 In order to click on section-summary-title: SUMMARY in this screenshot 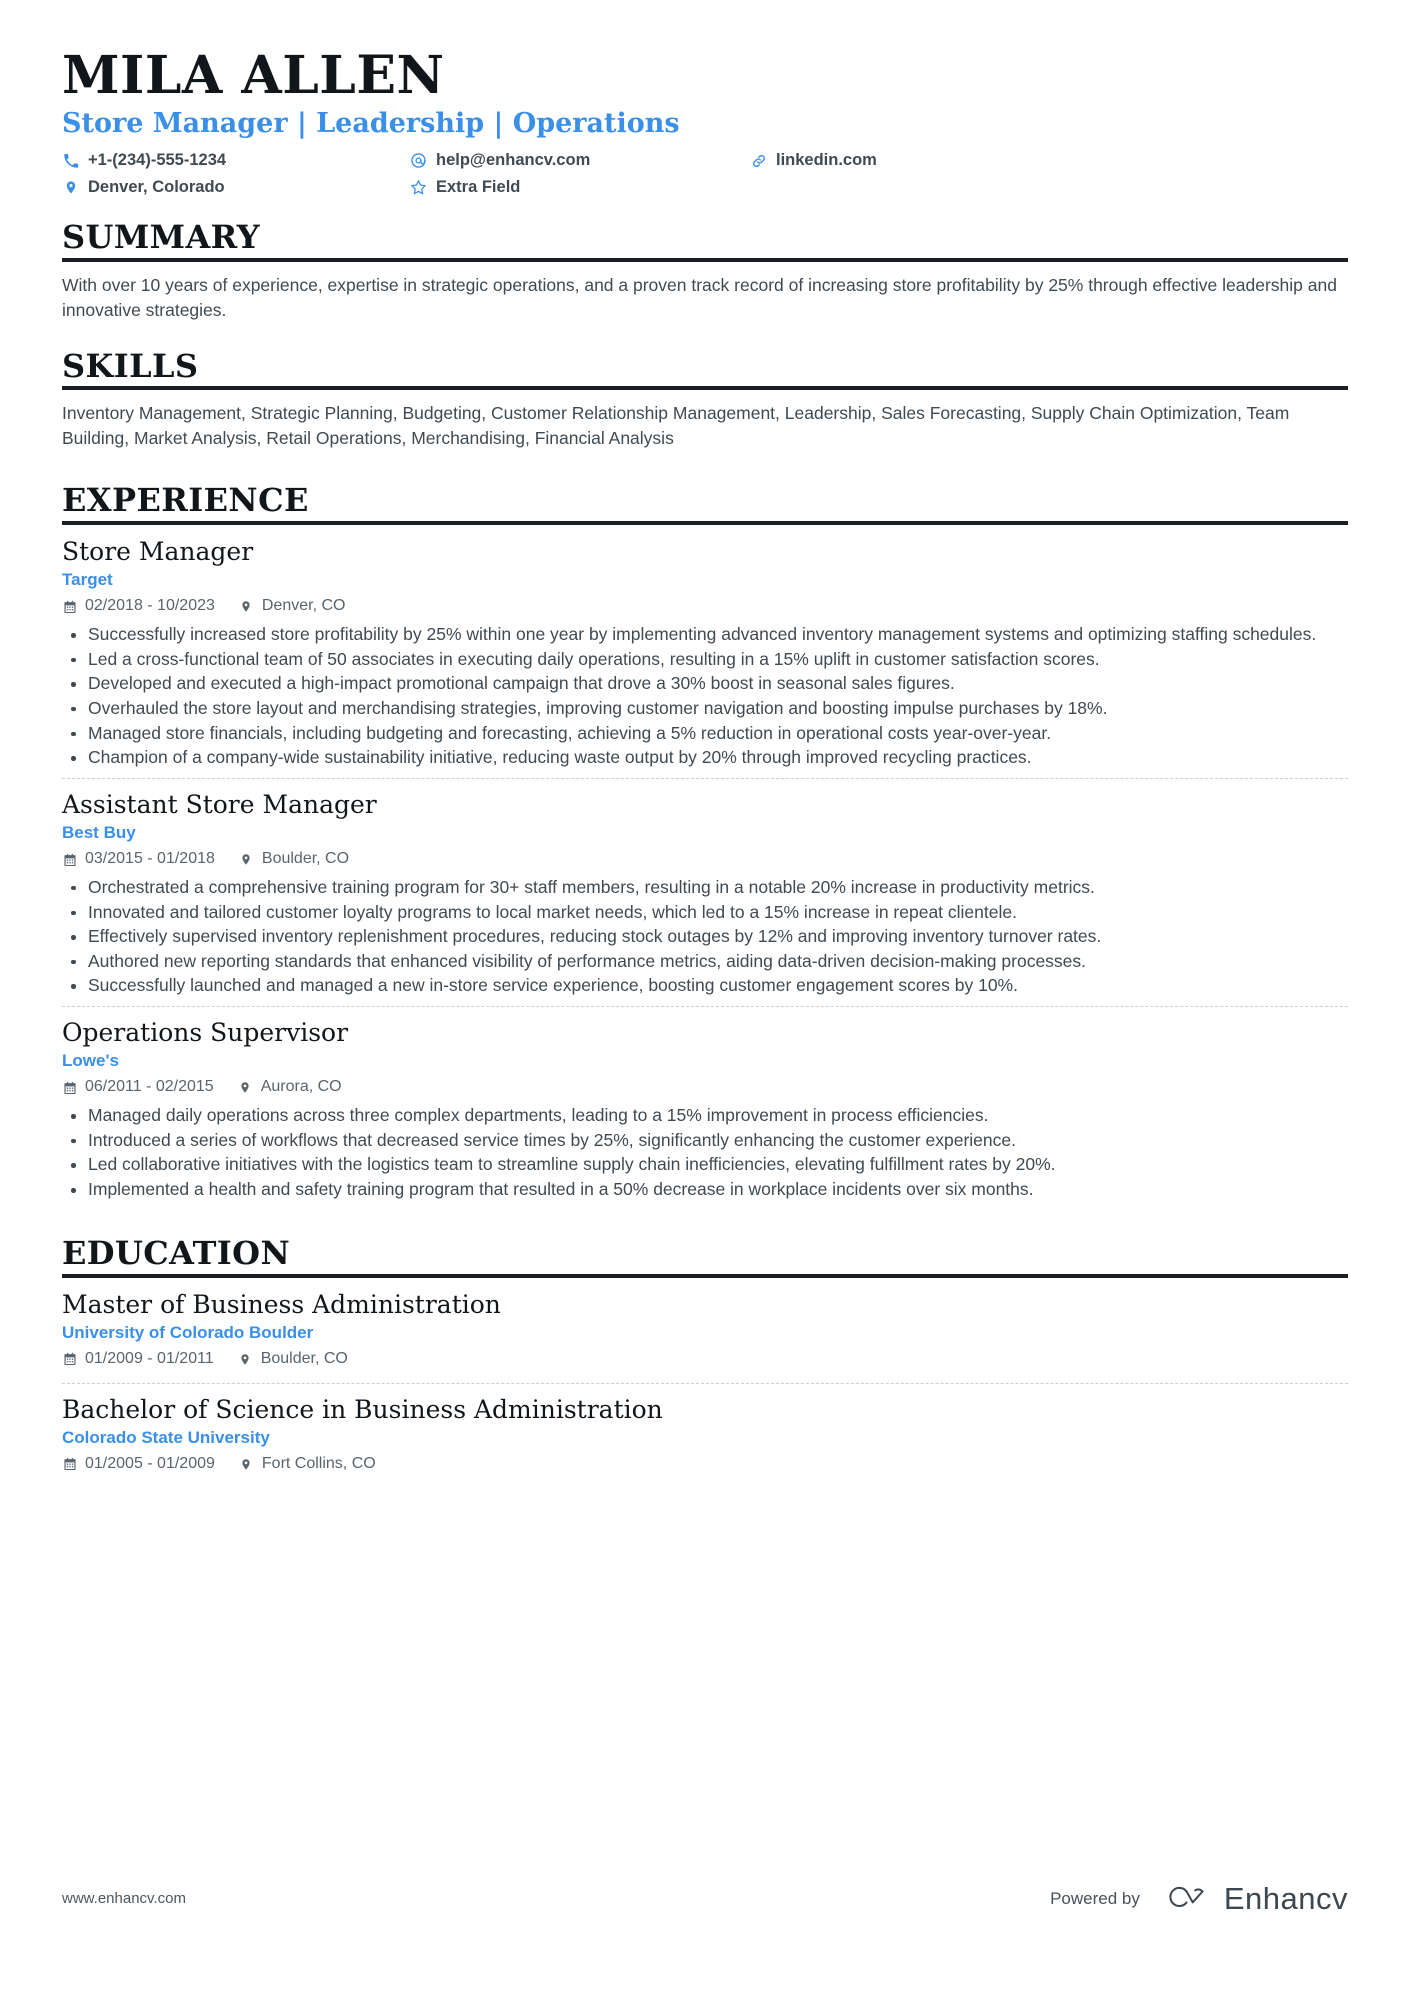, I will do `click(161, 237)`.